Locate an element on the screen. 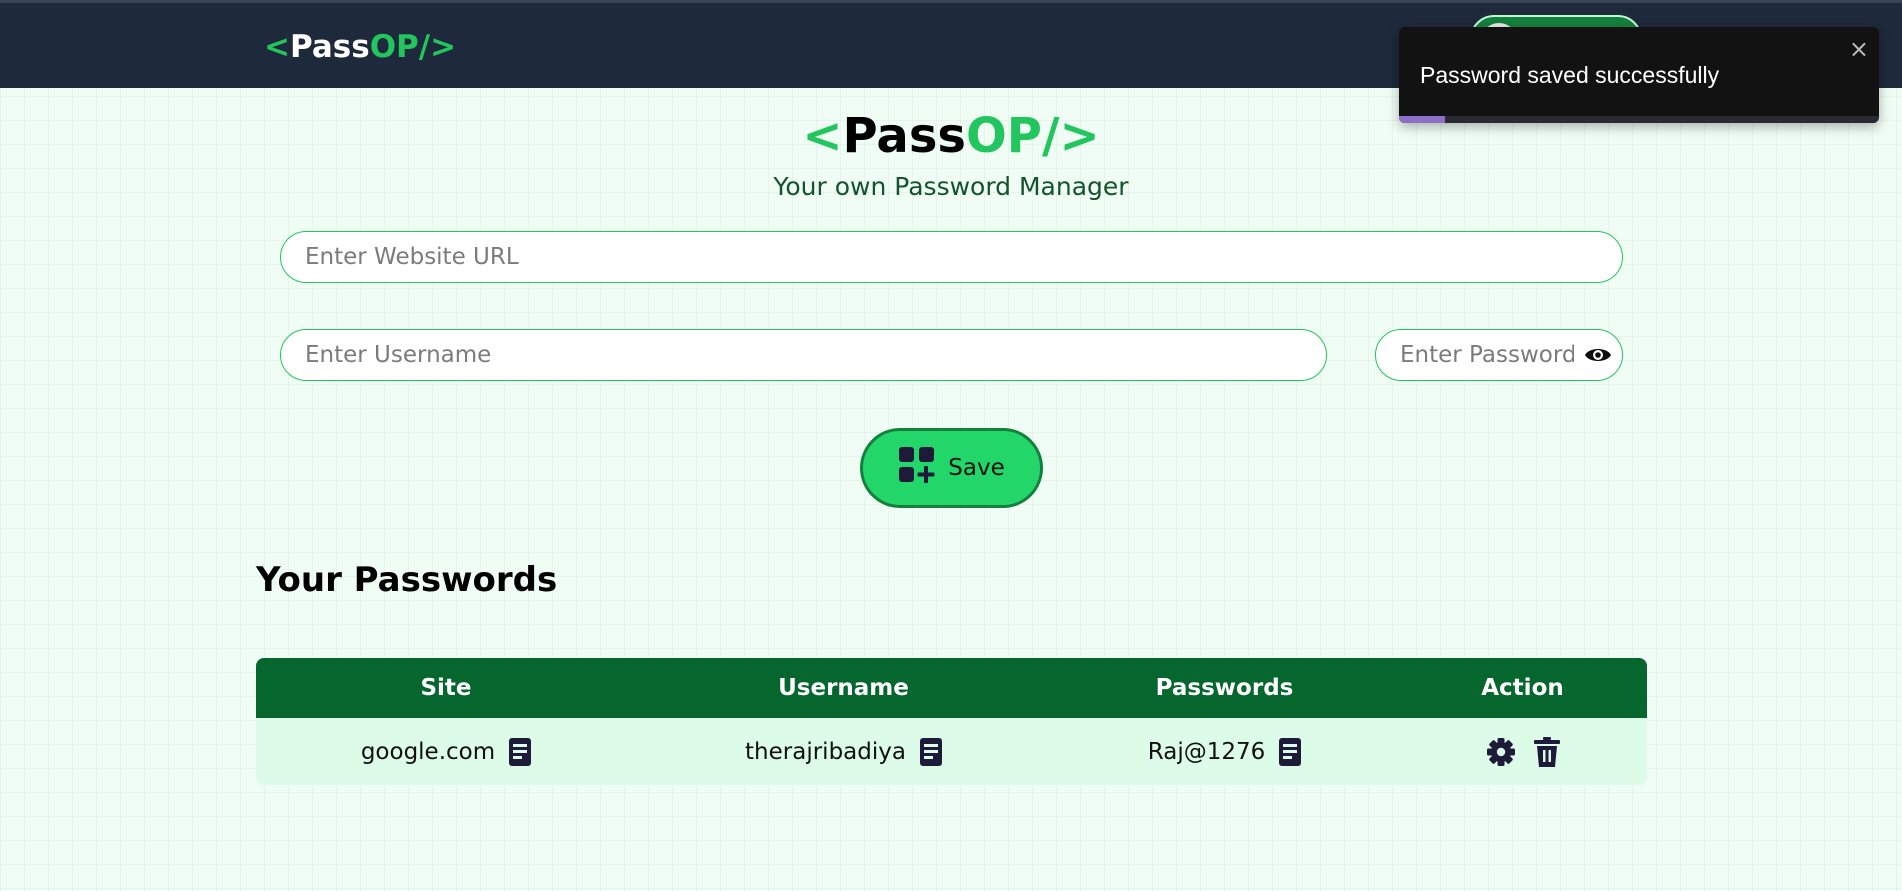  cell-action is located at coordinates (1522, 751).